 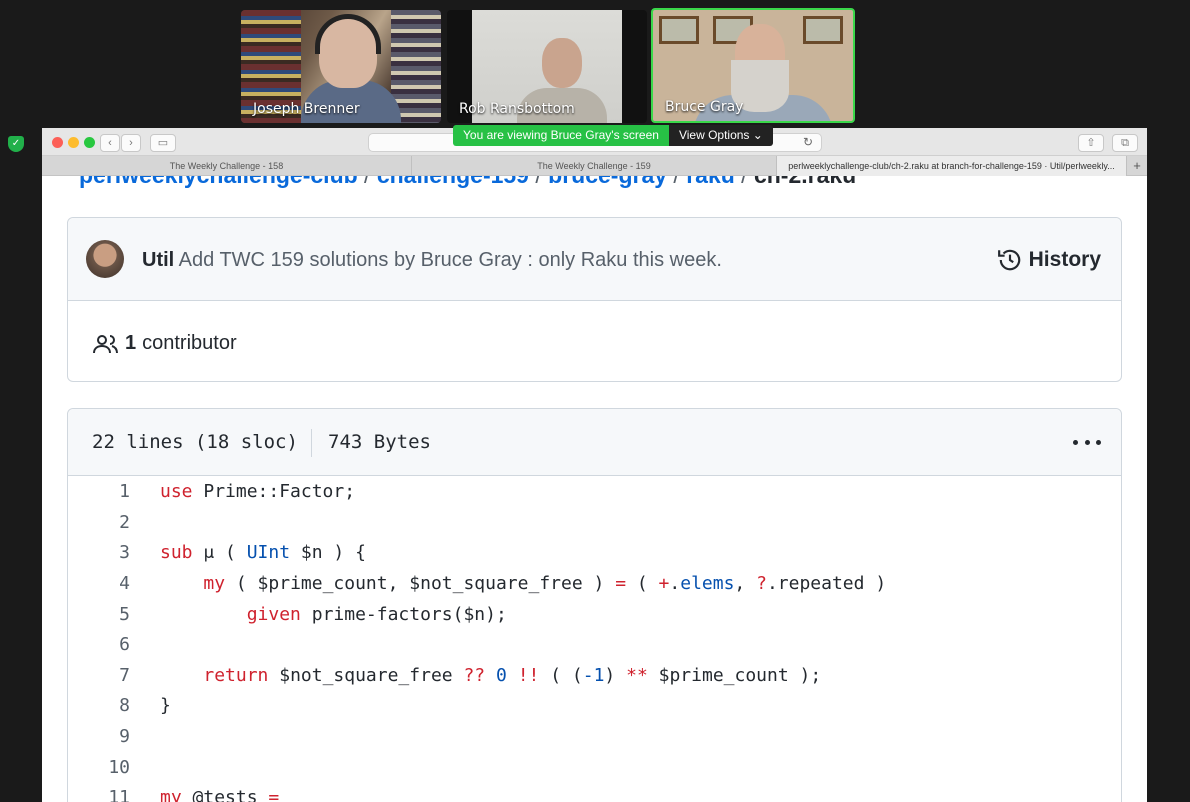 I want to click on code-text: given prime-factors($n);, so click(x=376, y=614).